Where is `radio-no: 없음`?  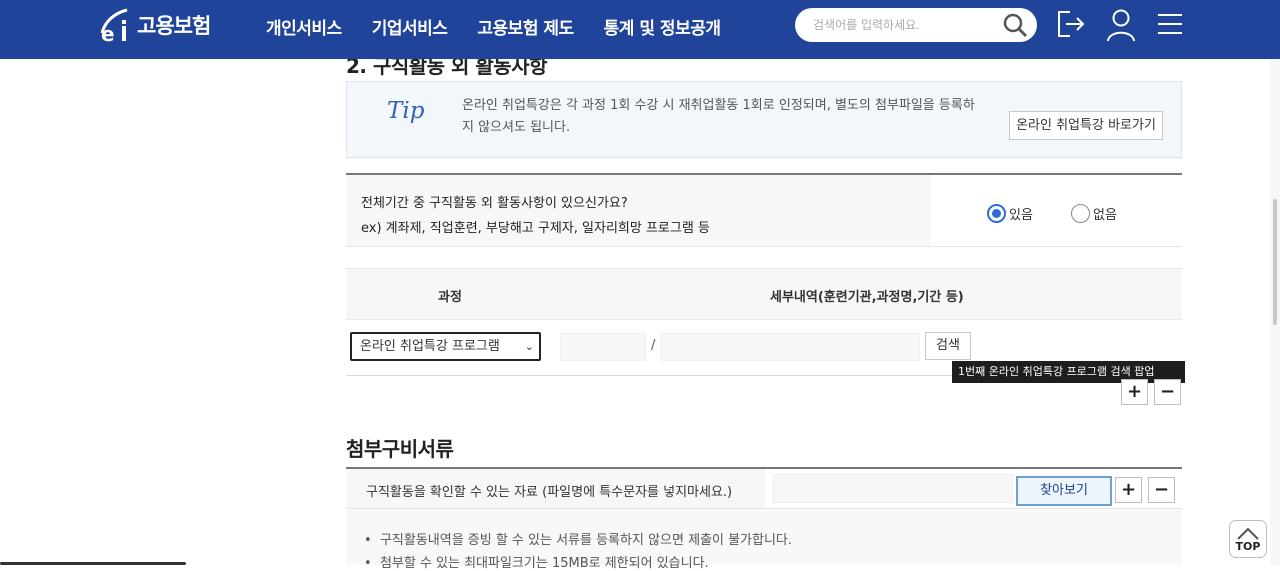 radio-no: 없음 is located at coordinates (1094, 213).